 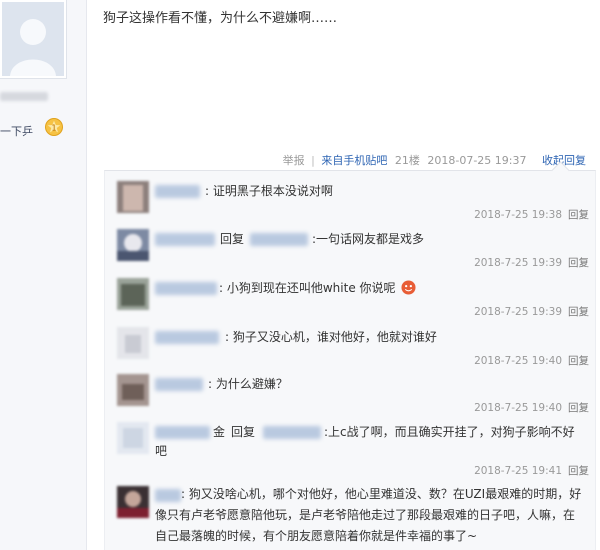 I want to click on reply-text: :一句话网友都是戏多, so click(x=368, y=239).